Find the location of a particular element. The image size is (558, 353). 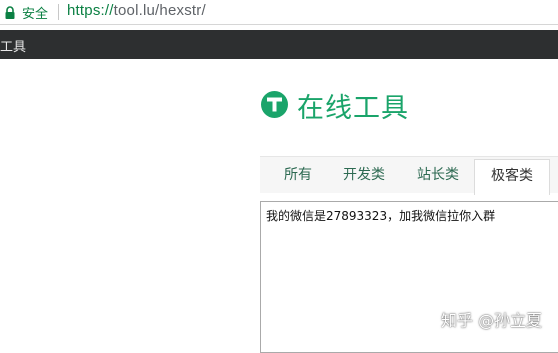

url-path: tool.lu/hexstr/ is located at coordinates (159, 10).